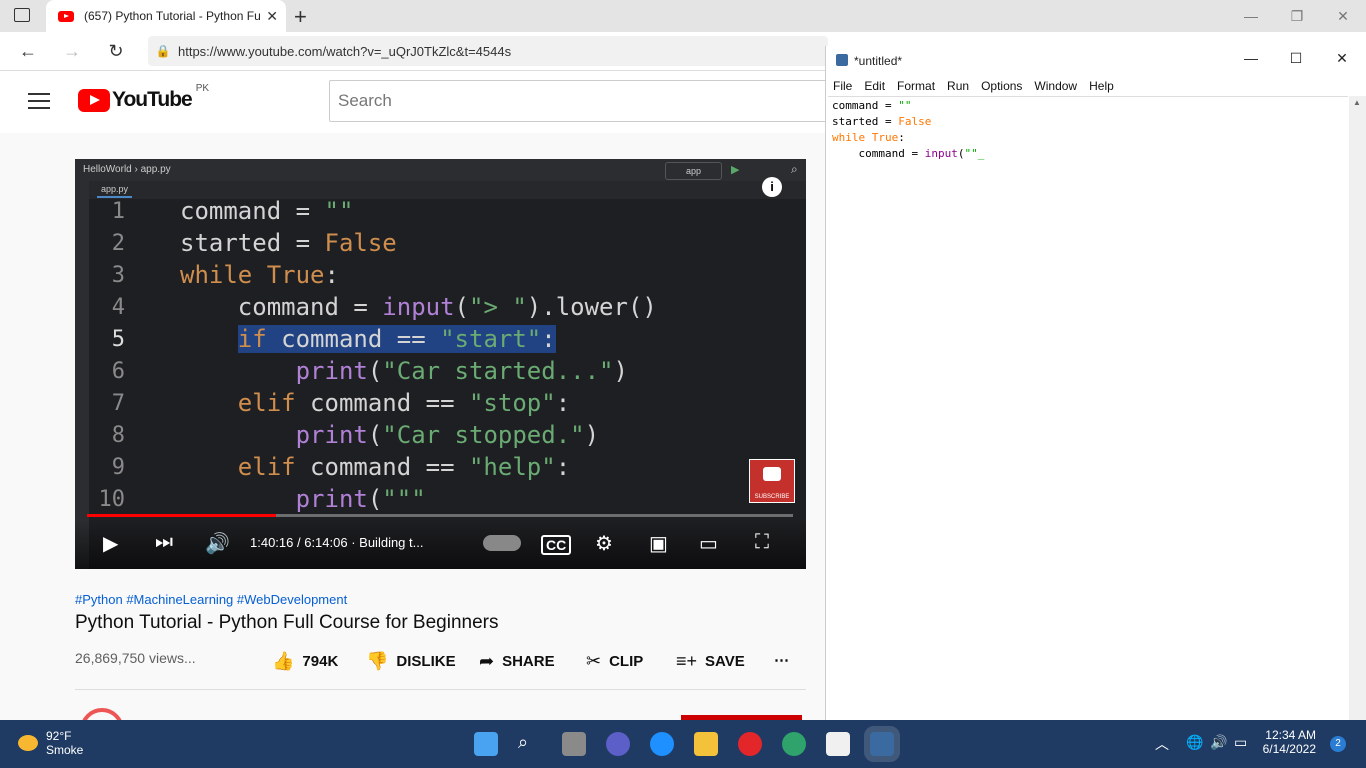  I want to click on tab-actions-icon, so click(22, 15).